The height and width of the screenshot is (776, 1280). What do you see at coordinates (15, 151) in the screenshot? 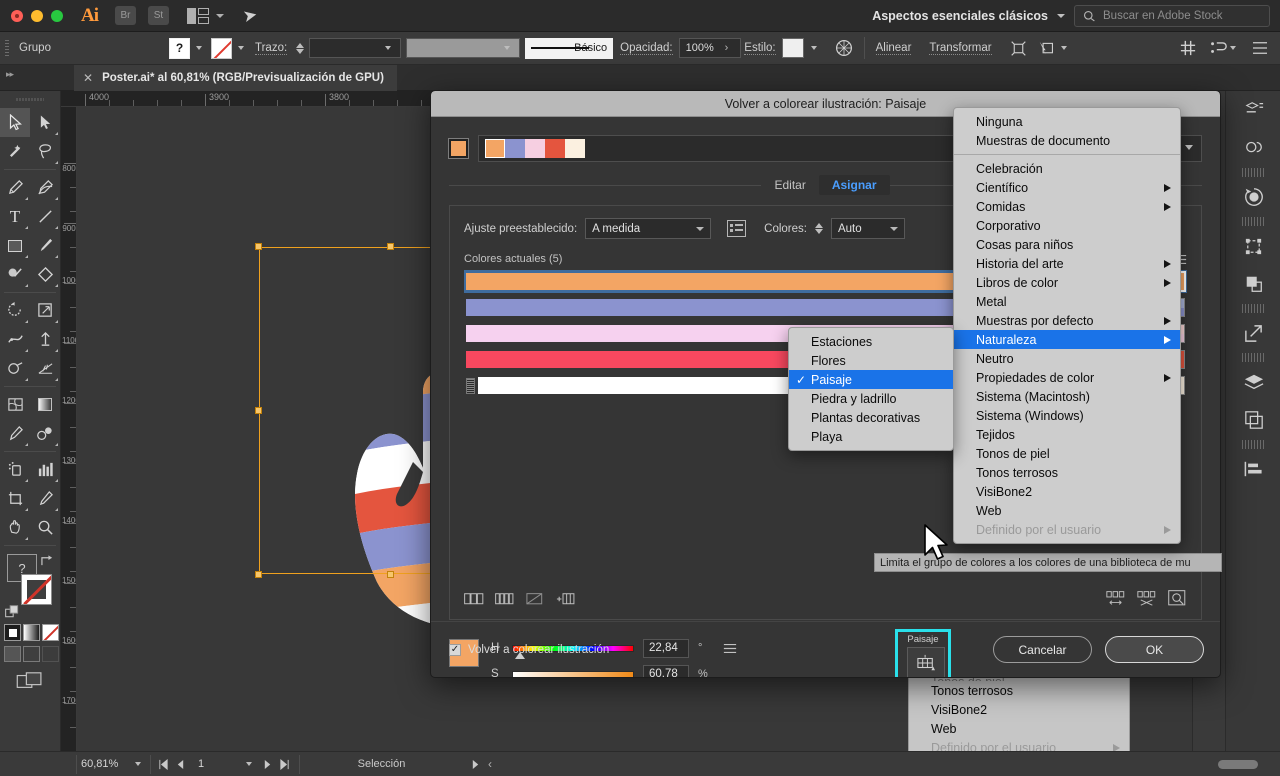
I see `magic-wand-tool` at bounding box center [15, 151].